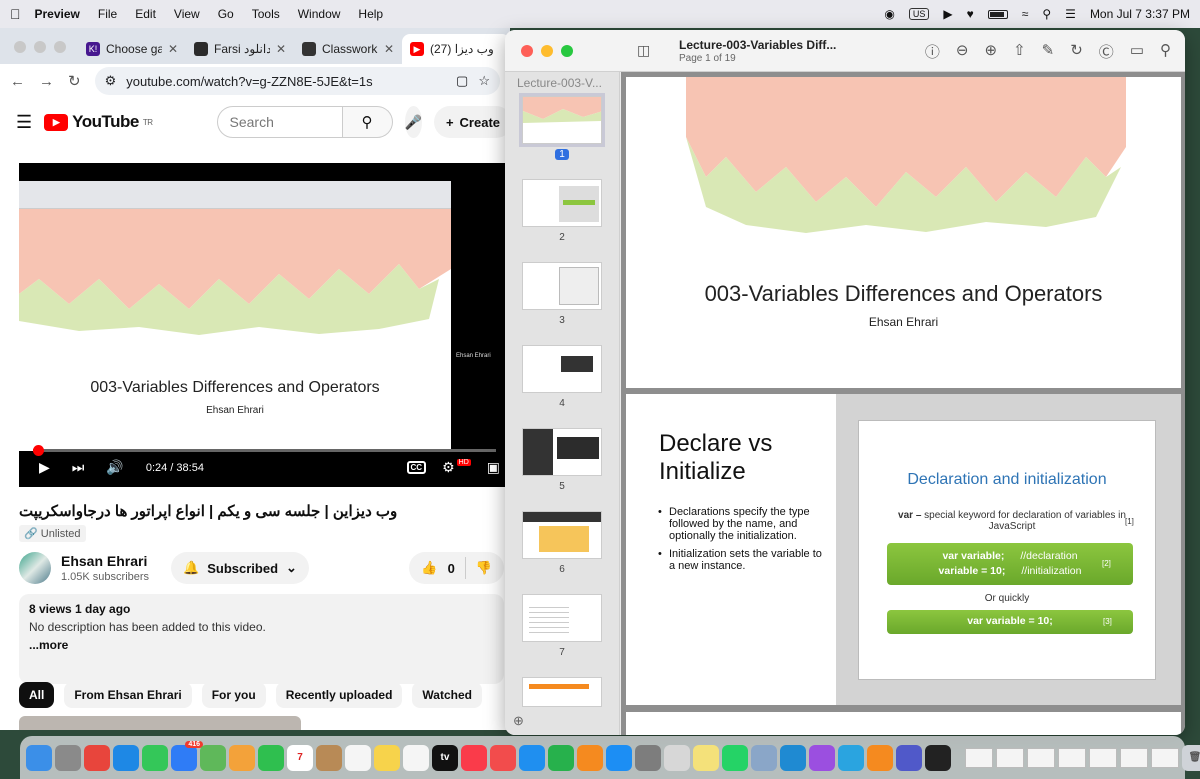  Describe the element at coordinates (590, 757) in the screenshot. I see `pages-icon` at that location.